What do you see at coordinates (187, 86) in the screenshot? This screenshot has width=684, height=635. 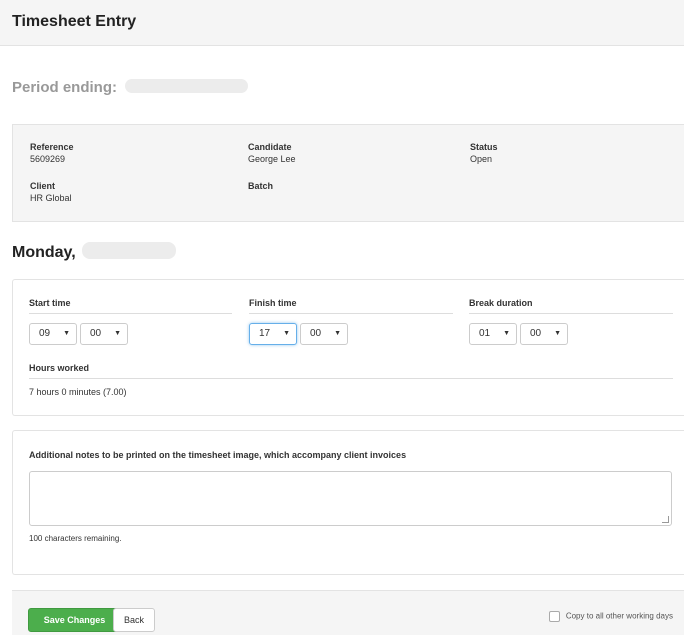 I see `period-ending-date-redacted` at bounding box center [187, 86].